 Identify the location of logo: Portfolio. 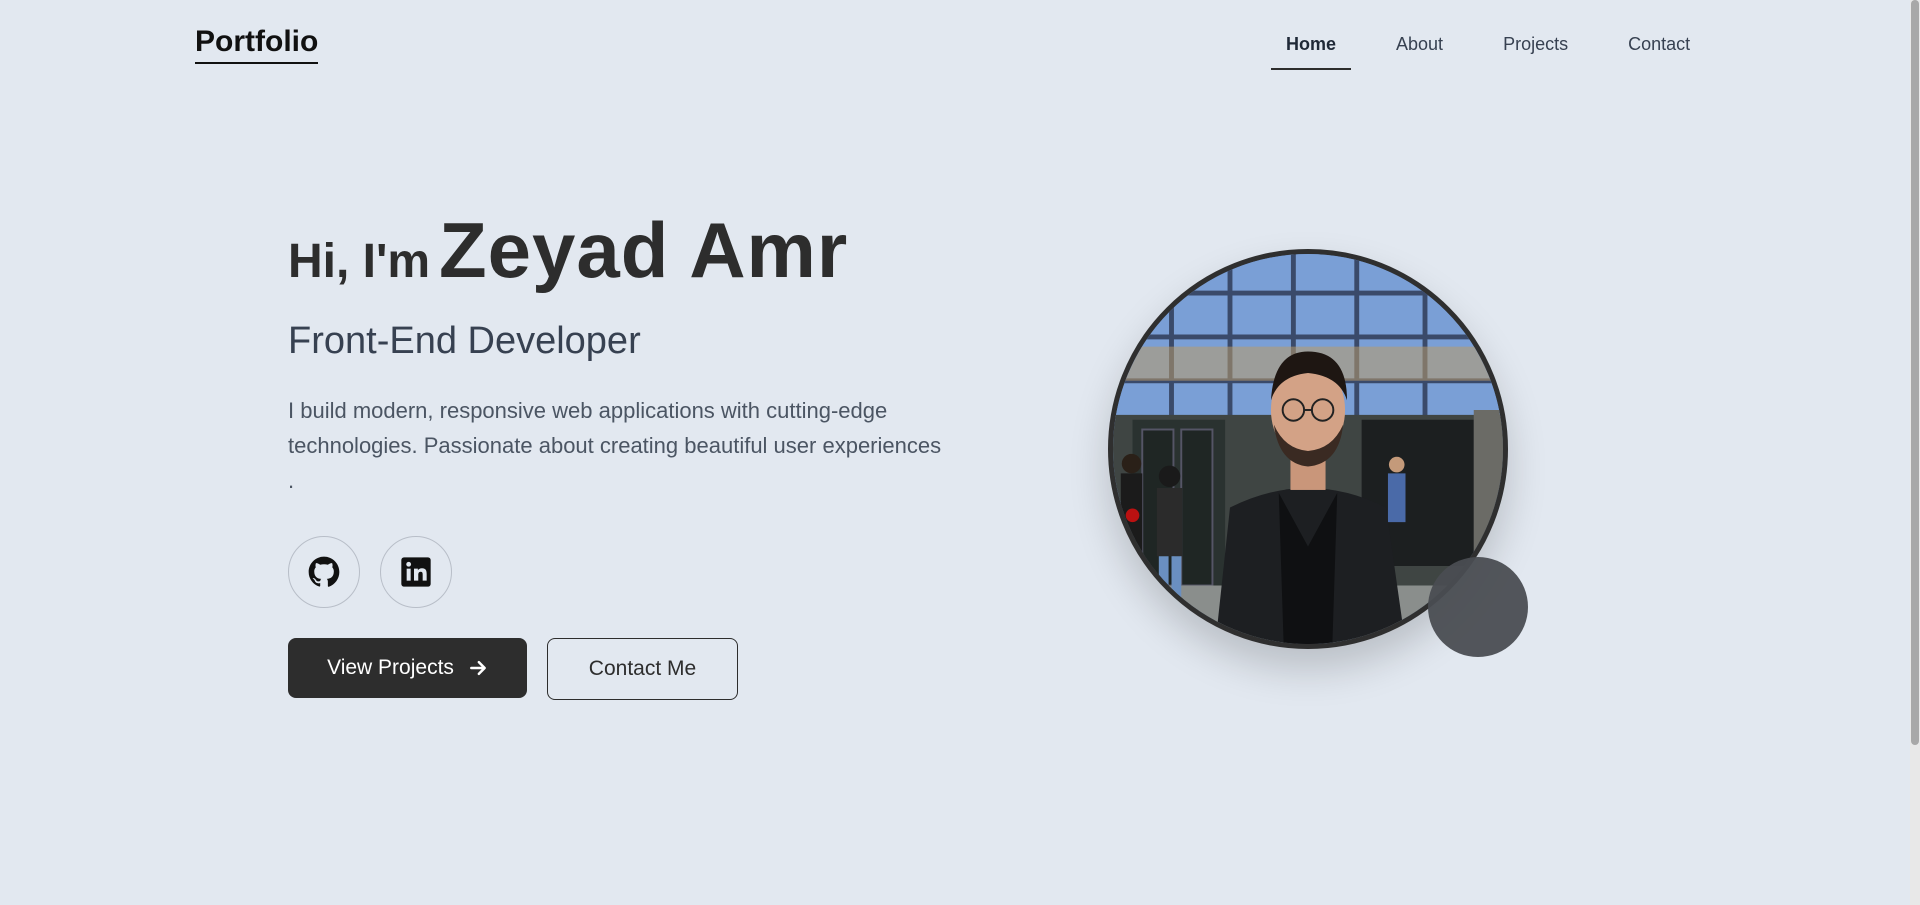
(257, 44).